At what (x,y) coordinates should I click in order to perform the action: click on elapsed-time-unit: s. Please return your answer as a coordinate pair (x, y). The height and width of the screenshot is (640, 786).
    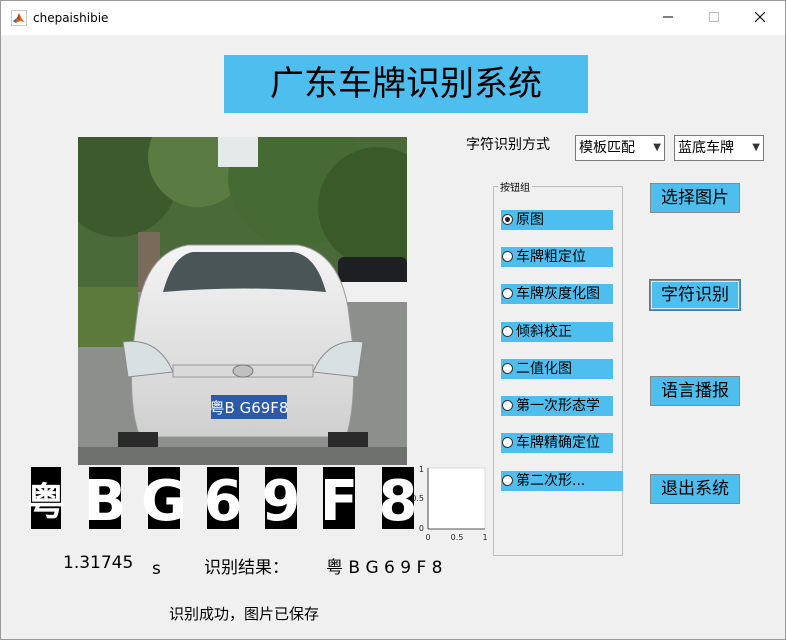
    Looking at the image, I should click on (156, 569).